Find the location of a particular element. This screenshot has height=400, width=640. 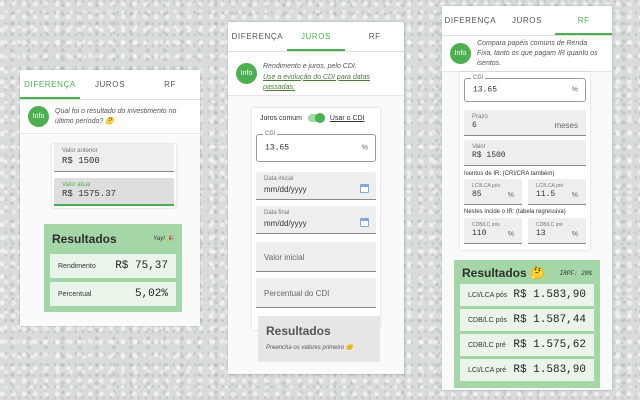

valor-anterior-value: R$ 1500 is located at coordinates (81, 161).